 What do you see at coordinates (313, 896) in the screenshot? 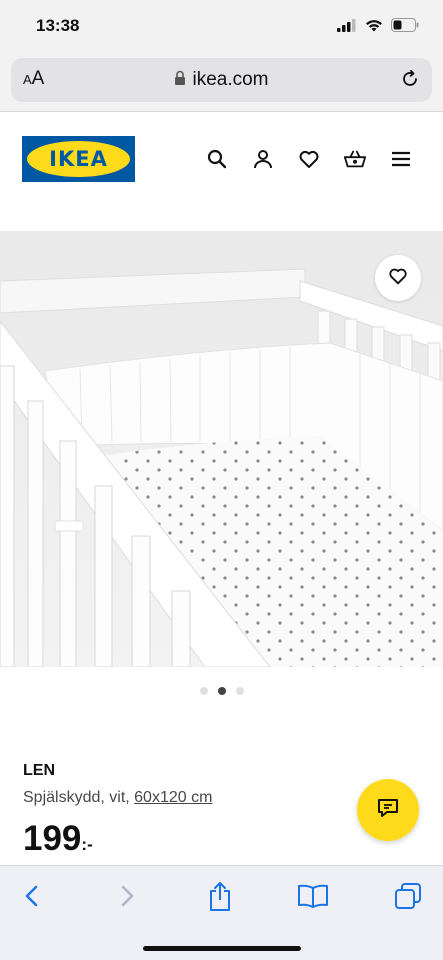
I see `bookmarks-icon` at bounding box center [313, 896].